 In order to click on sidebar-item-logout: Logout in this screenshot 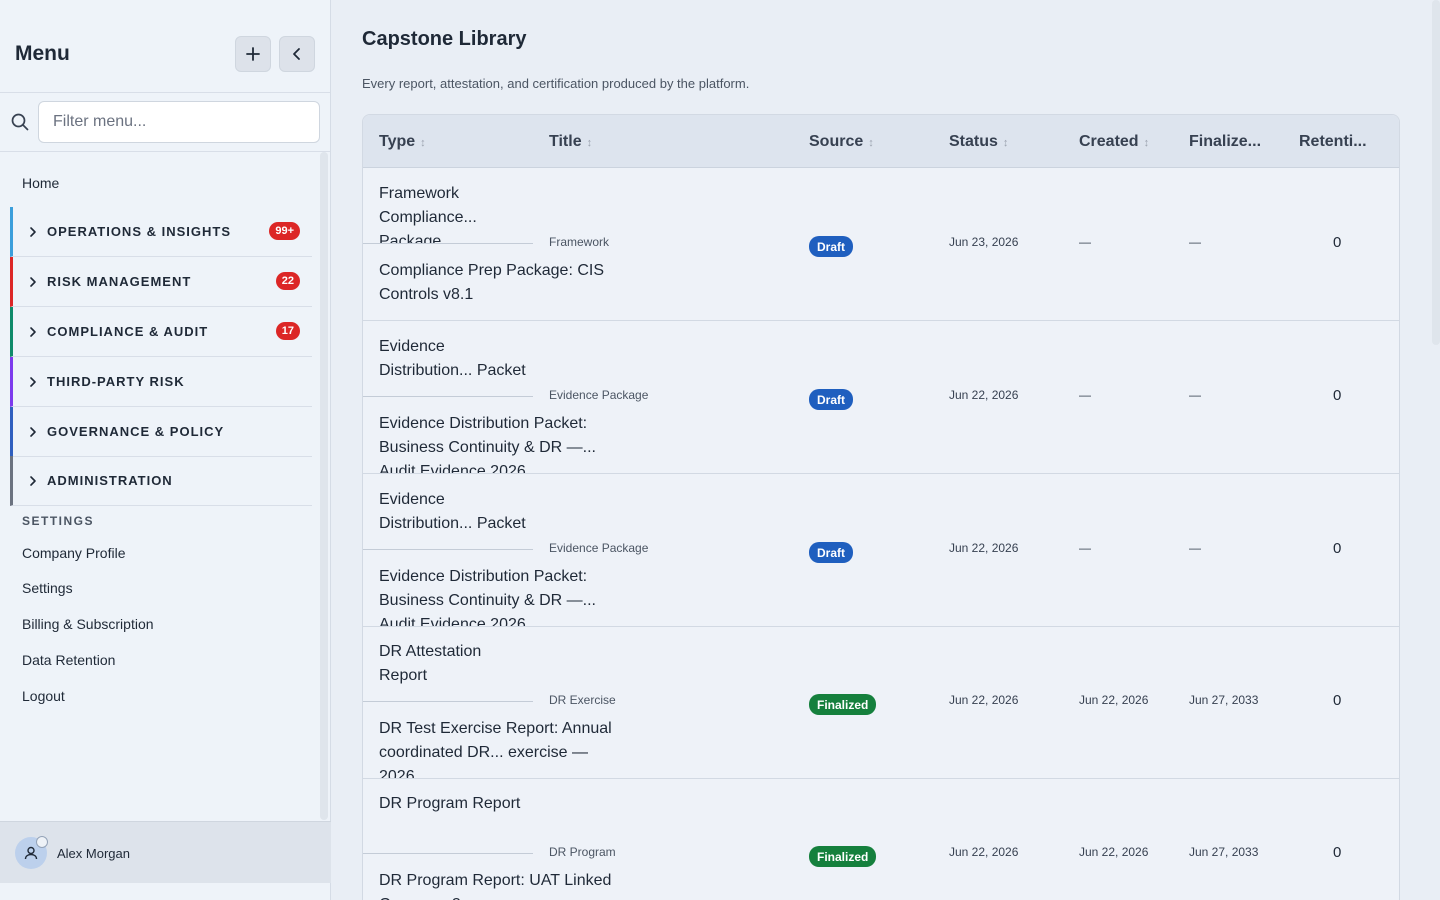, I will do `click(43, 696)`.